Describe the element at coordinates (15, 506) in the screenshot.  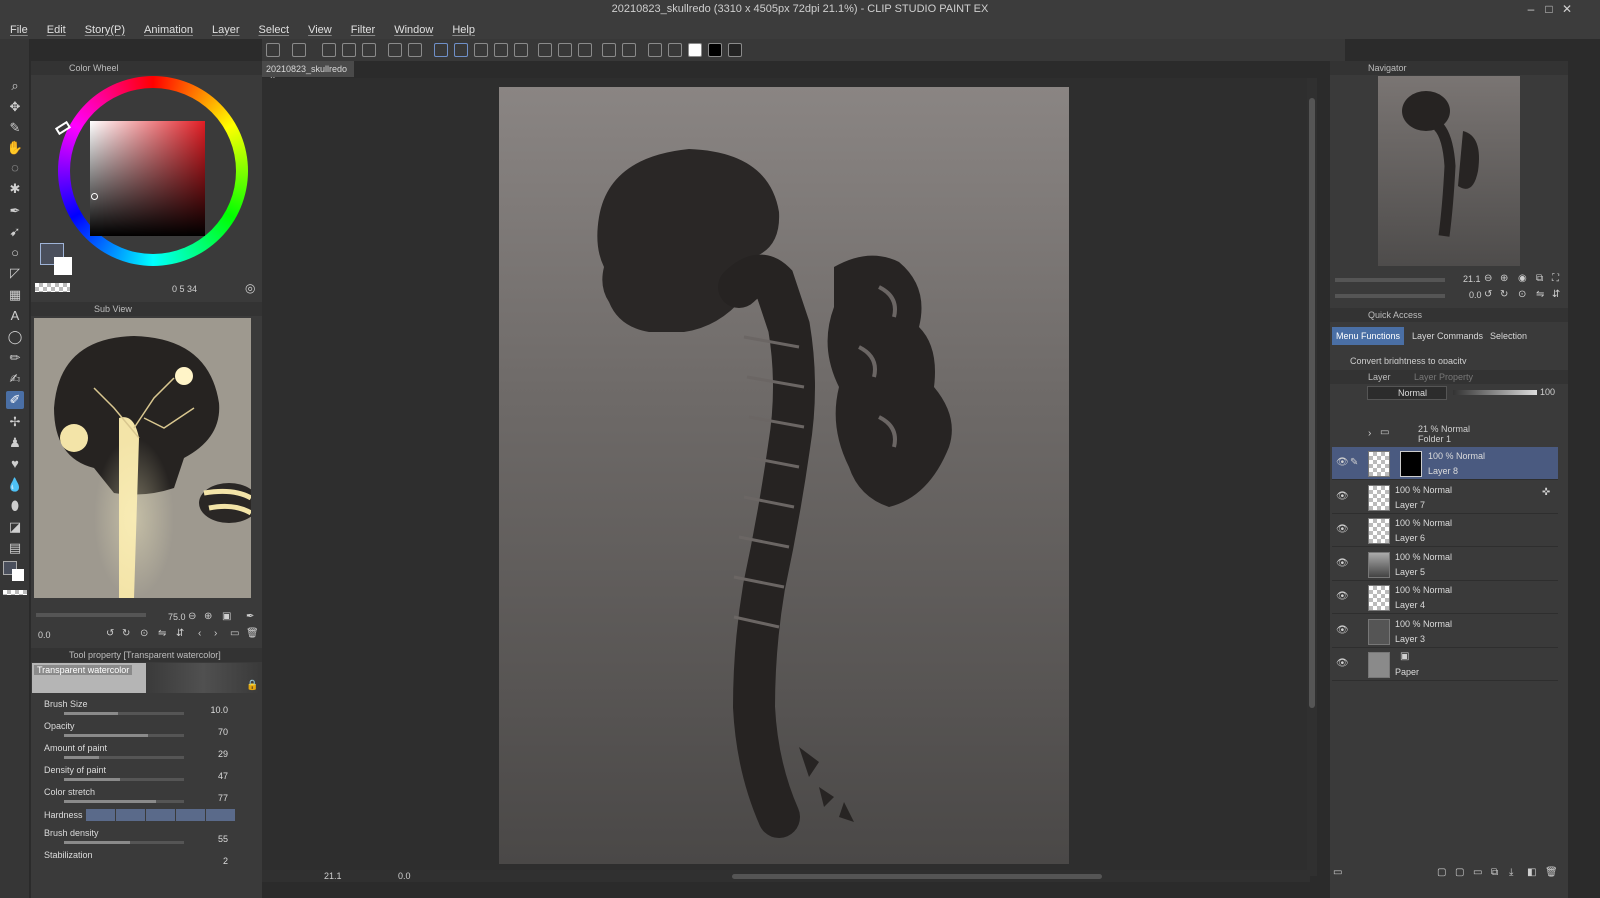
I see `fill-tool-icon: ⬮` at that location.